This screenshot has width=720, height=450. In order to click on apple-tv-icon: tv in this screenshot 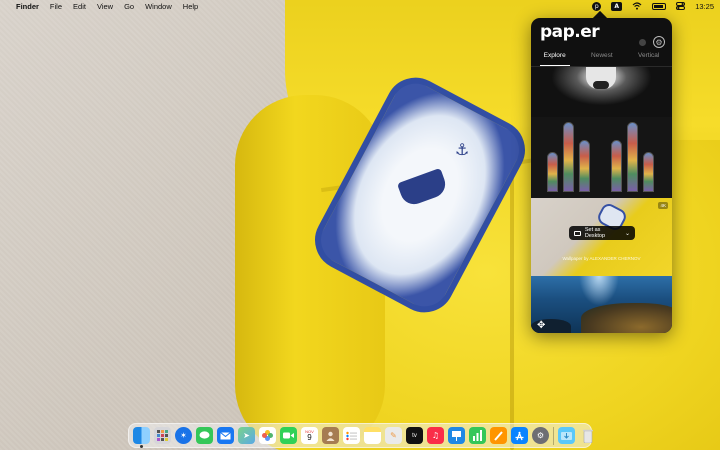, I will do `click(414, 435)`.